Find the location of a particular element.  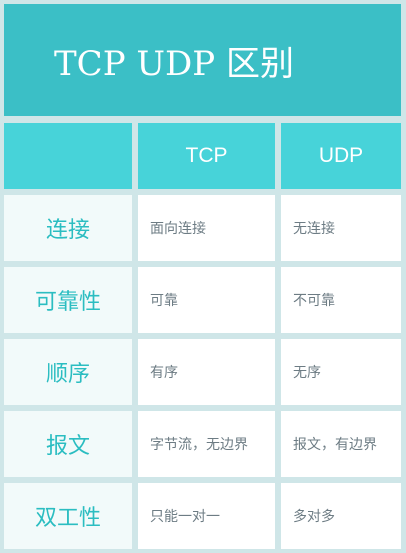

page-title: TCP UDP 区别 is located at coordinates (174, 63).